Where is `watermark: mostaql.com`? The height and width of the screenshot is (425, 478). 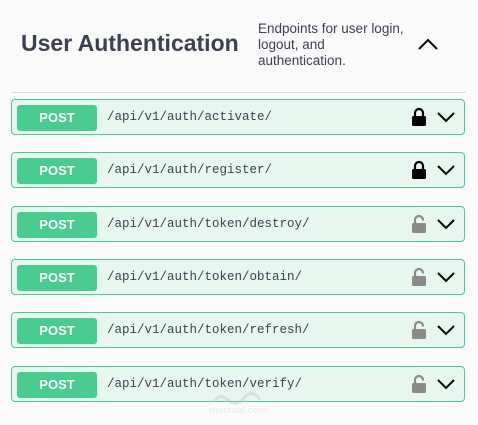
watermark: mostaql.com is located at coordinates (238, 403).